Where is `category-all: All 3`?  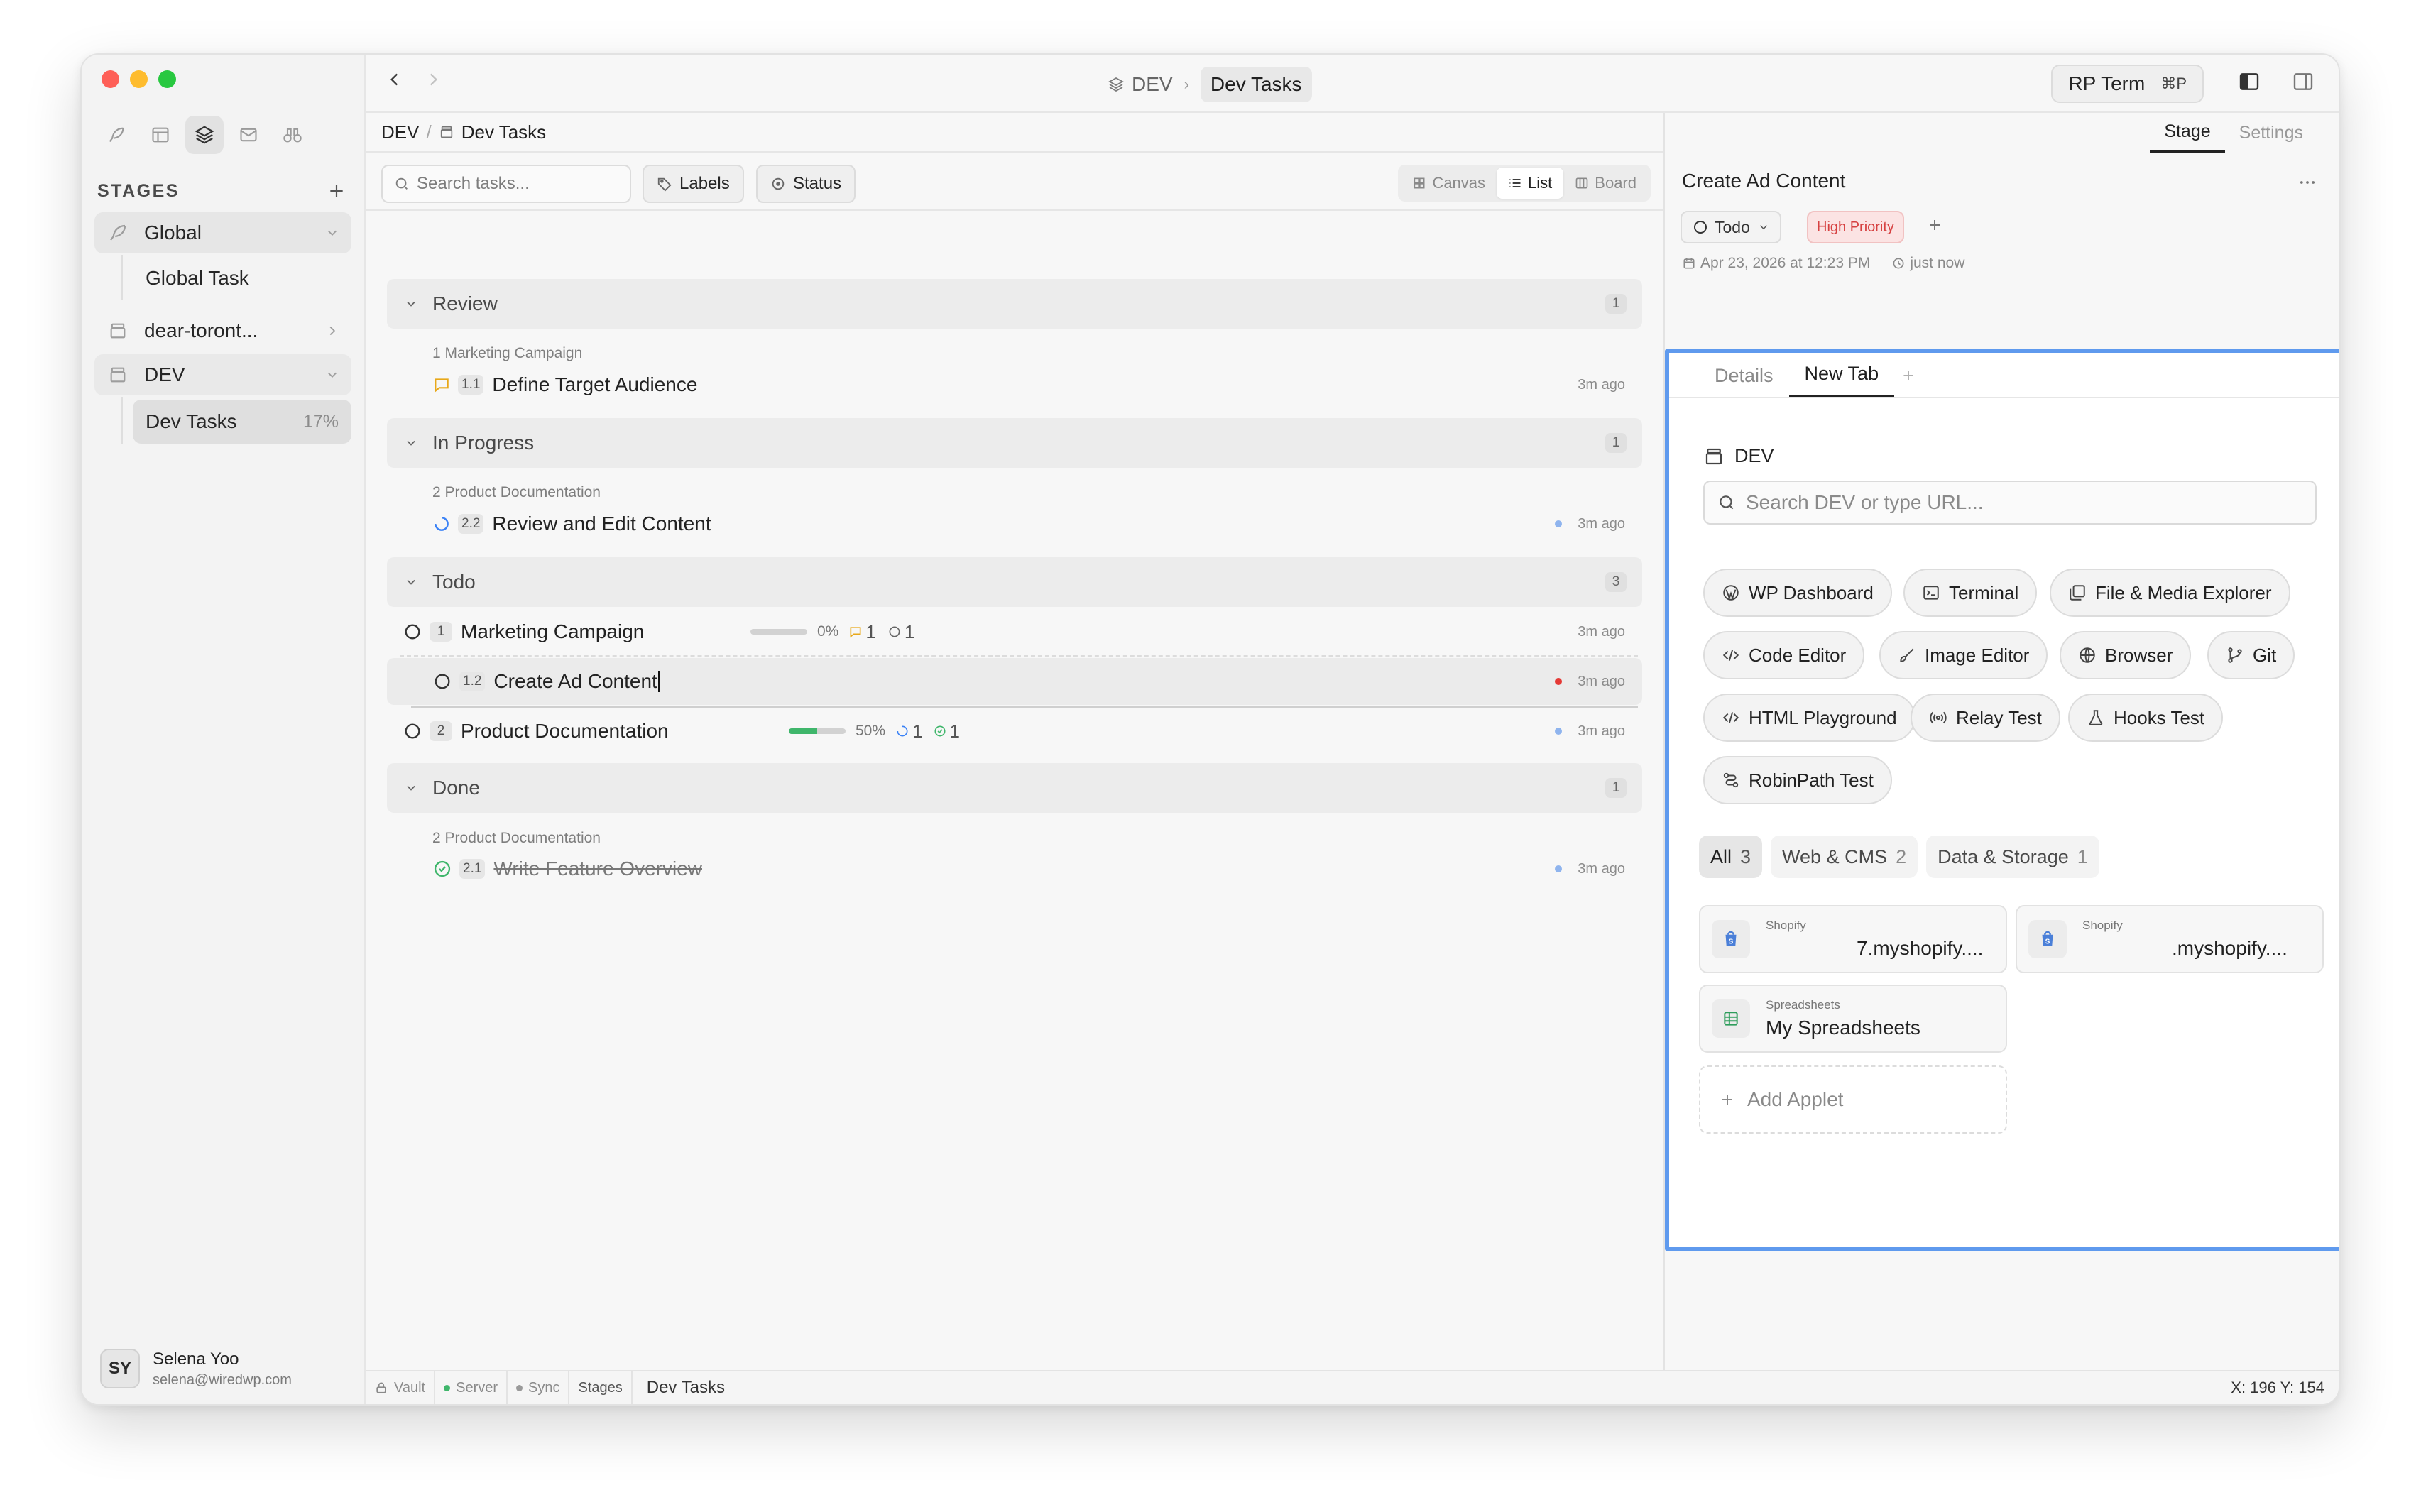
category-all: All 3 is located at coordinates (1731, 857).